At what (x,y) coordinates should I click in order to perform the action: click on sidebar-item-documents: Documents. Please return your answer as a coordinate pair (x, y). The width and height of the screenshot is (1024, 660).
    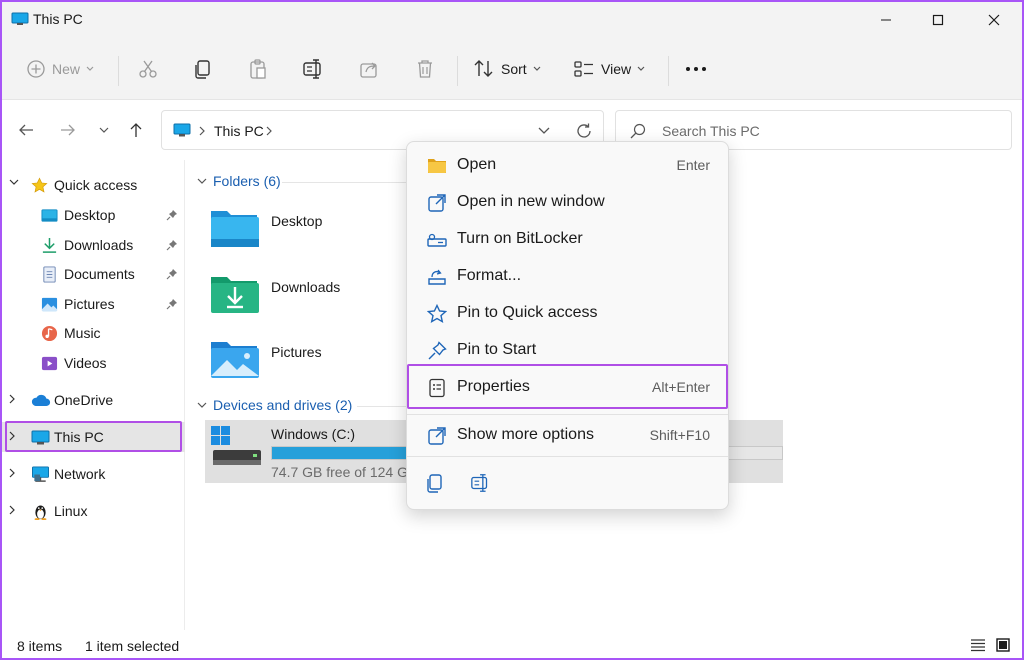
    Looking at the image, I should click on (93, 274).